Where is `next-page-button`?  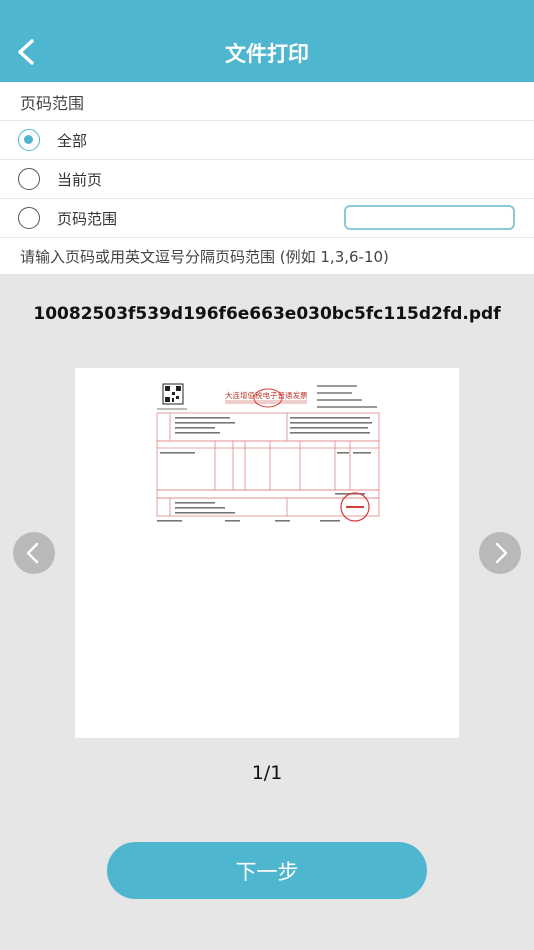 next-page-button is located at coordinates (500, 553).